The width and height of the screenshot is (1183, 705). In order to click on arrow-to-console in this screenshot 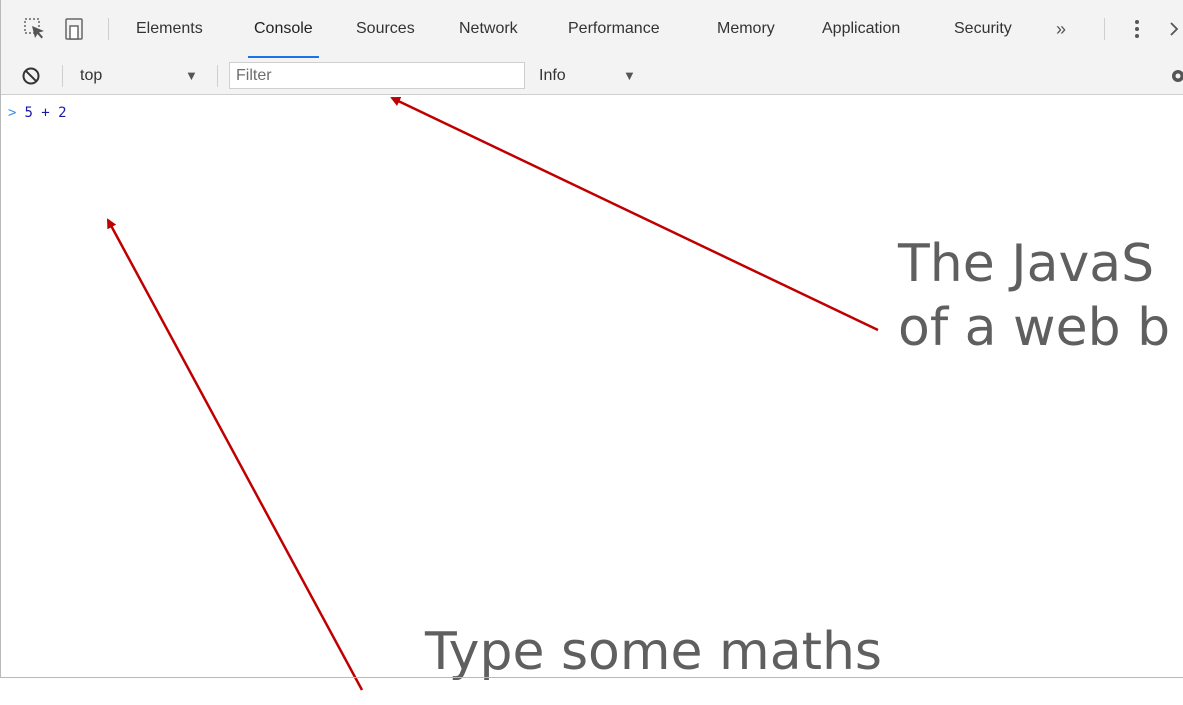, I will do `click(235, 454)`.